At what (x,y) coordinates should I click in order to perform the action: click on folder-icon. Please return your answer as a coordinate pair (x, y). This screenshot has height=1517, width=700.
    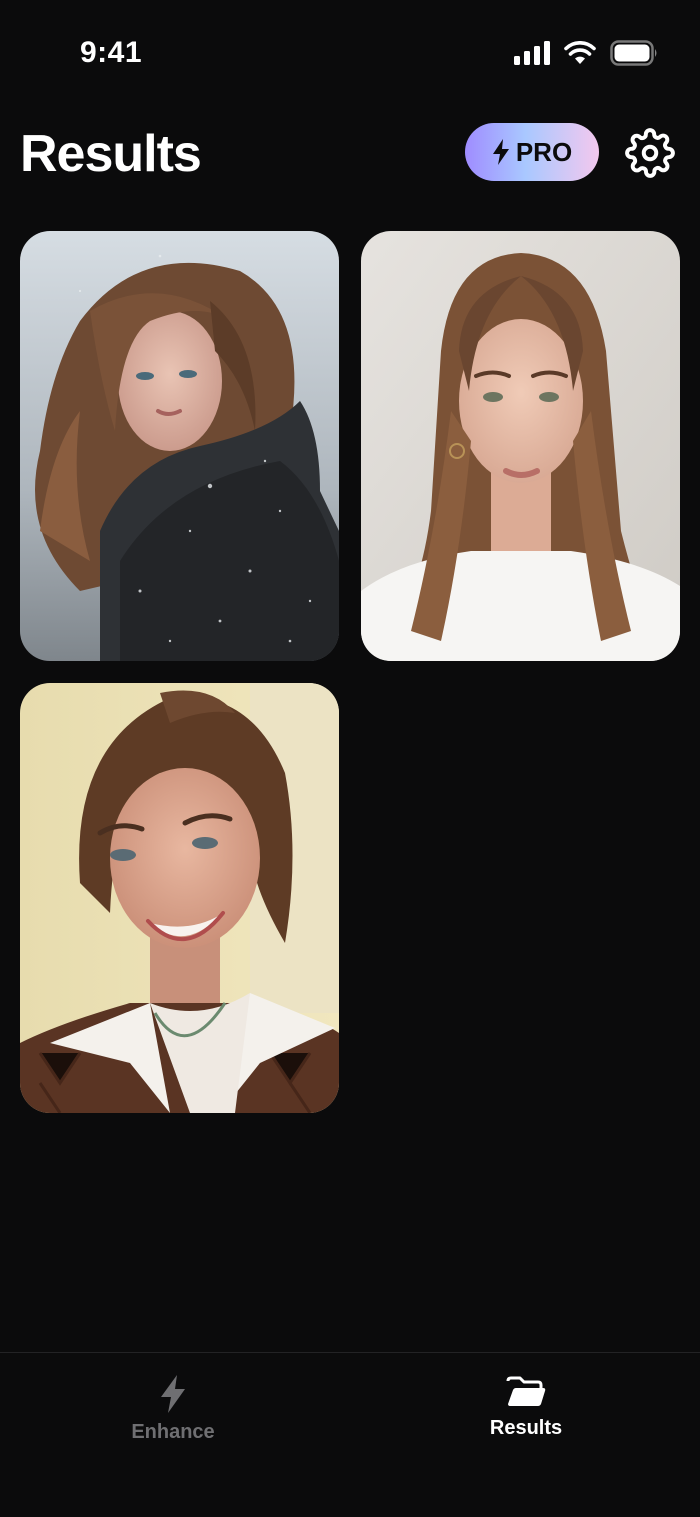
    Looking at the image, I should click on (526, 1391).